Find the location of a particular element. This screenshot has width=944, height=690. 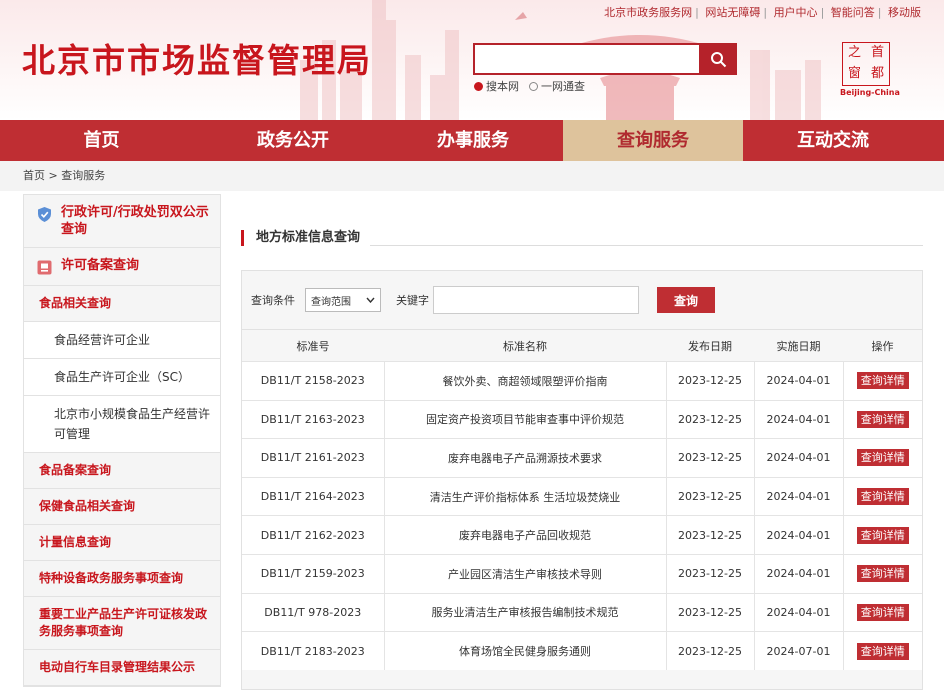

top-link-mobile: 移动版 is located at coordinates (904, 12).